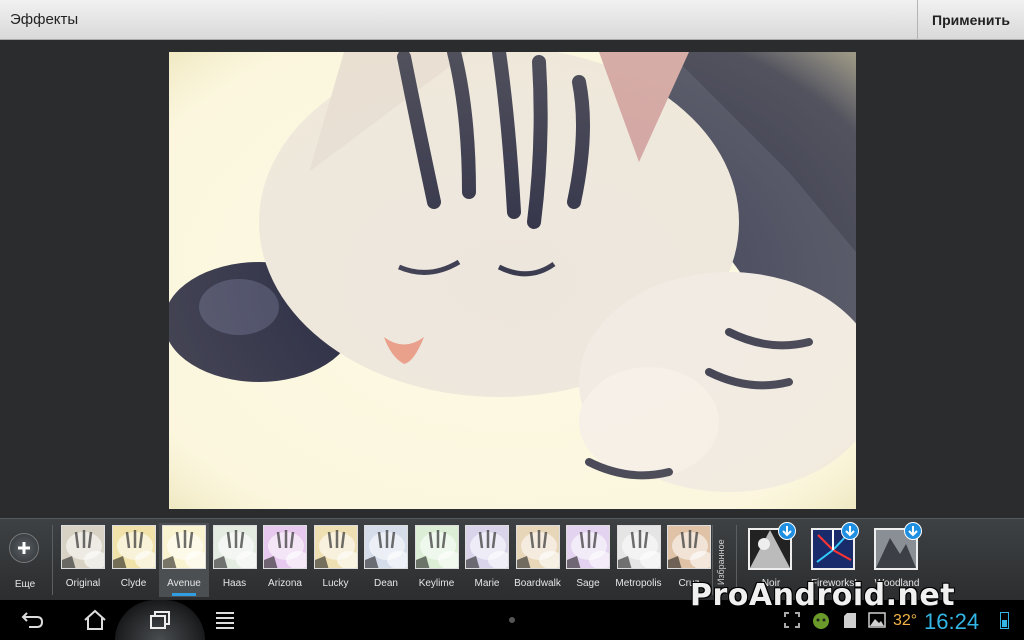  I want to click on fullscreen-icon, so click(792, 620).